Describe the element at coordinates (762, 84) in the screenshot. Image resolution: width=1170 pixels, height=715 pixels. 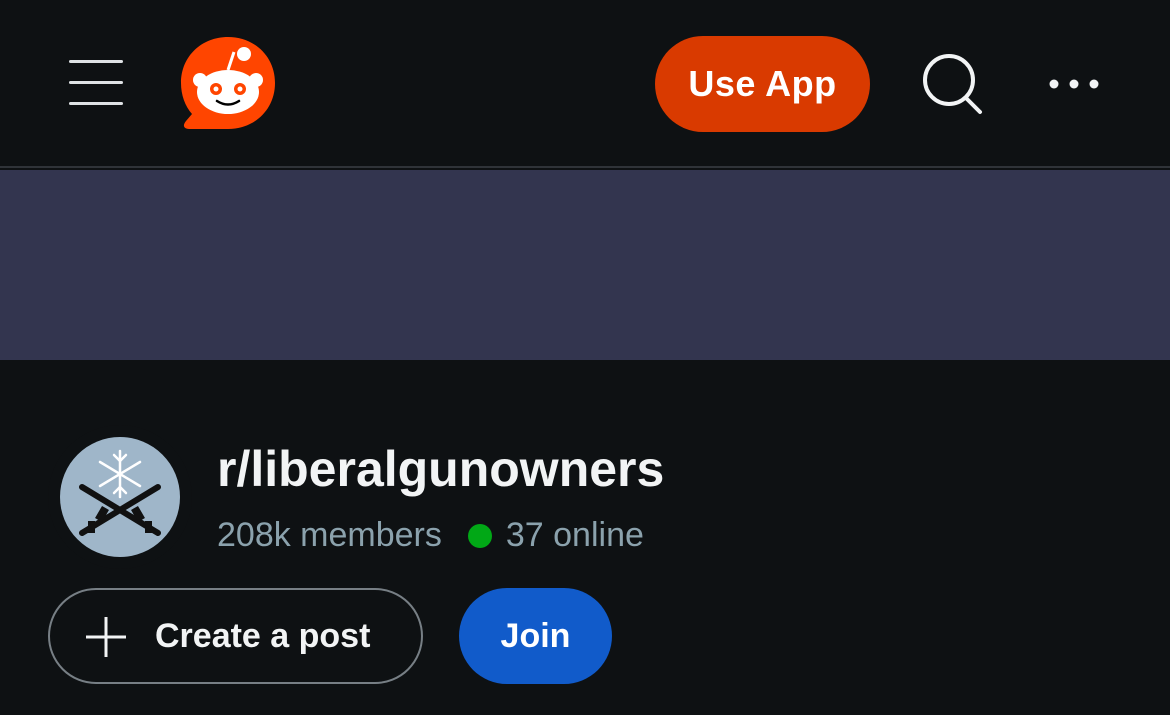
I see `use-app-button: Use App` at that location.